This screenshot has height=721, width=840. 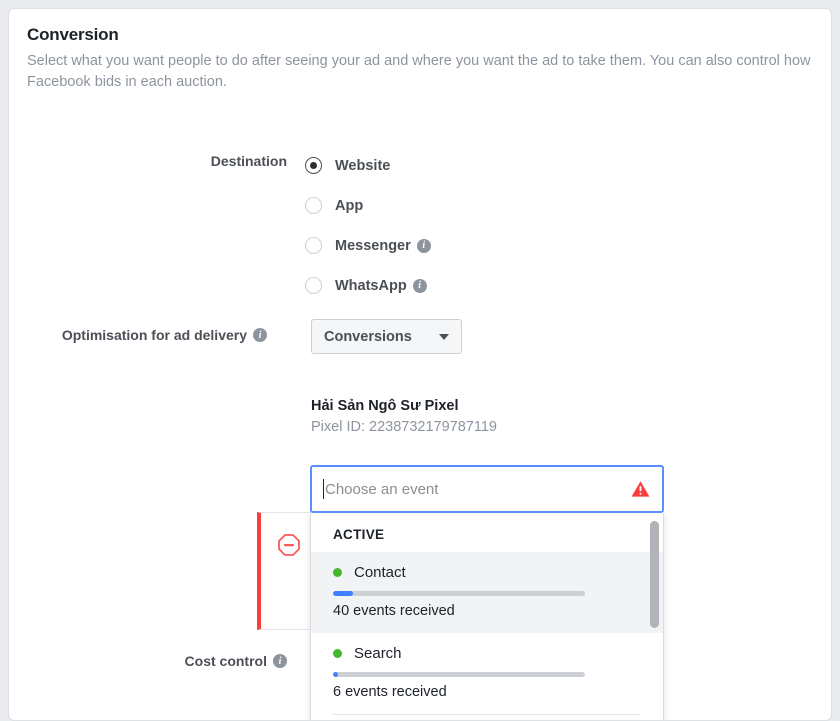 I want to click on validation-error-strip, so click(x=287, y=571).